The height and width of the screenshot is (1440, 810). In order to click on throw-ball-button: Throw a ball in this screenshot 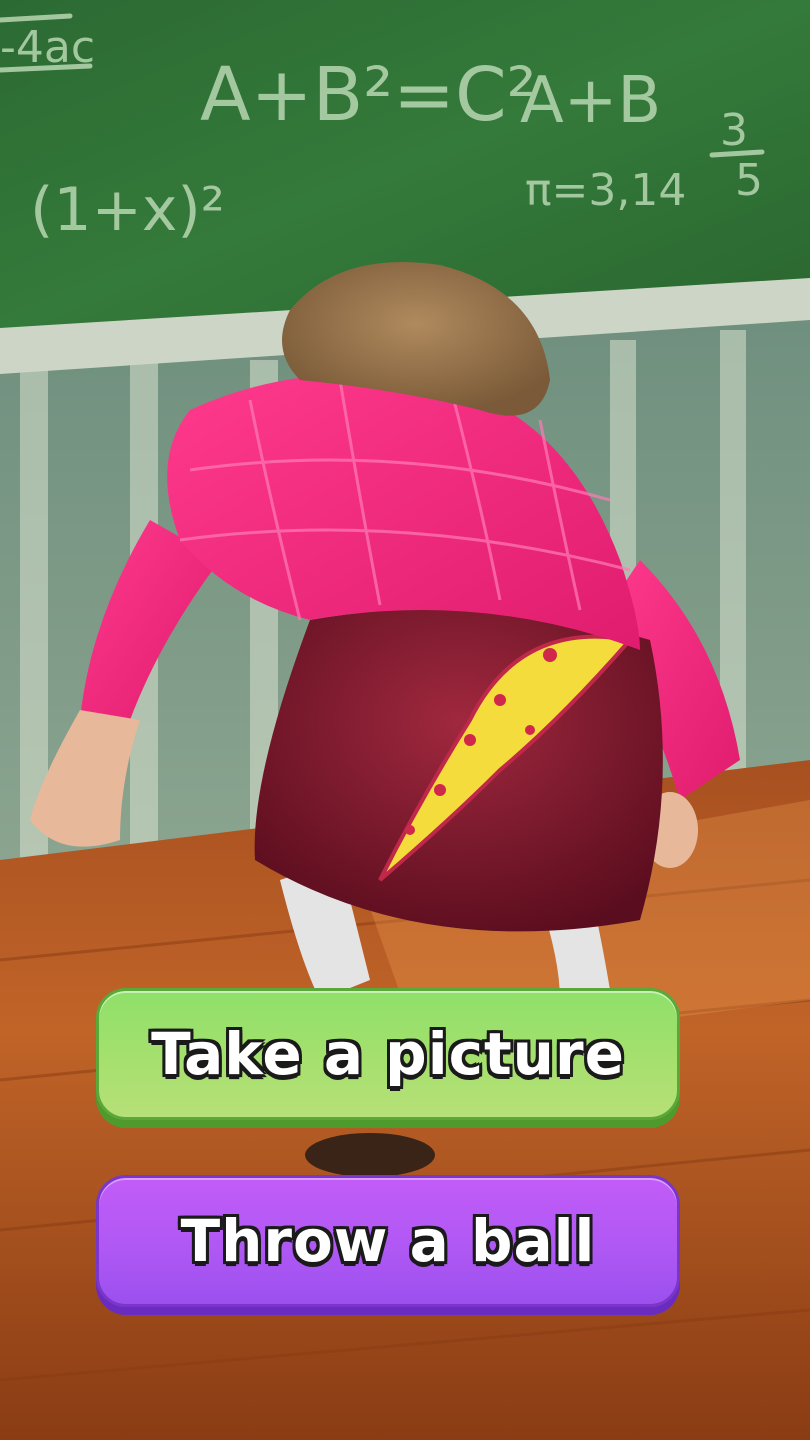, I will do `click(388, 1241)`.